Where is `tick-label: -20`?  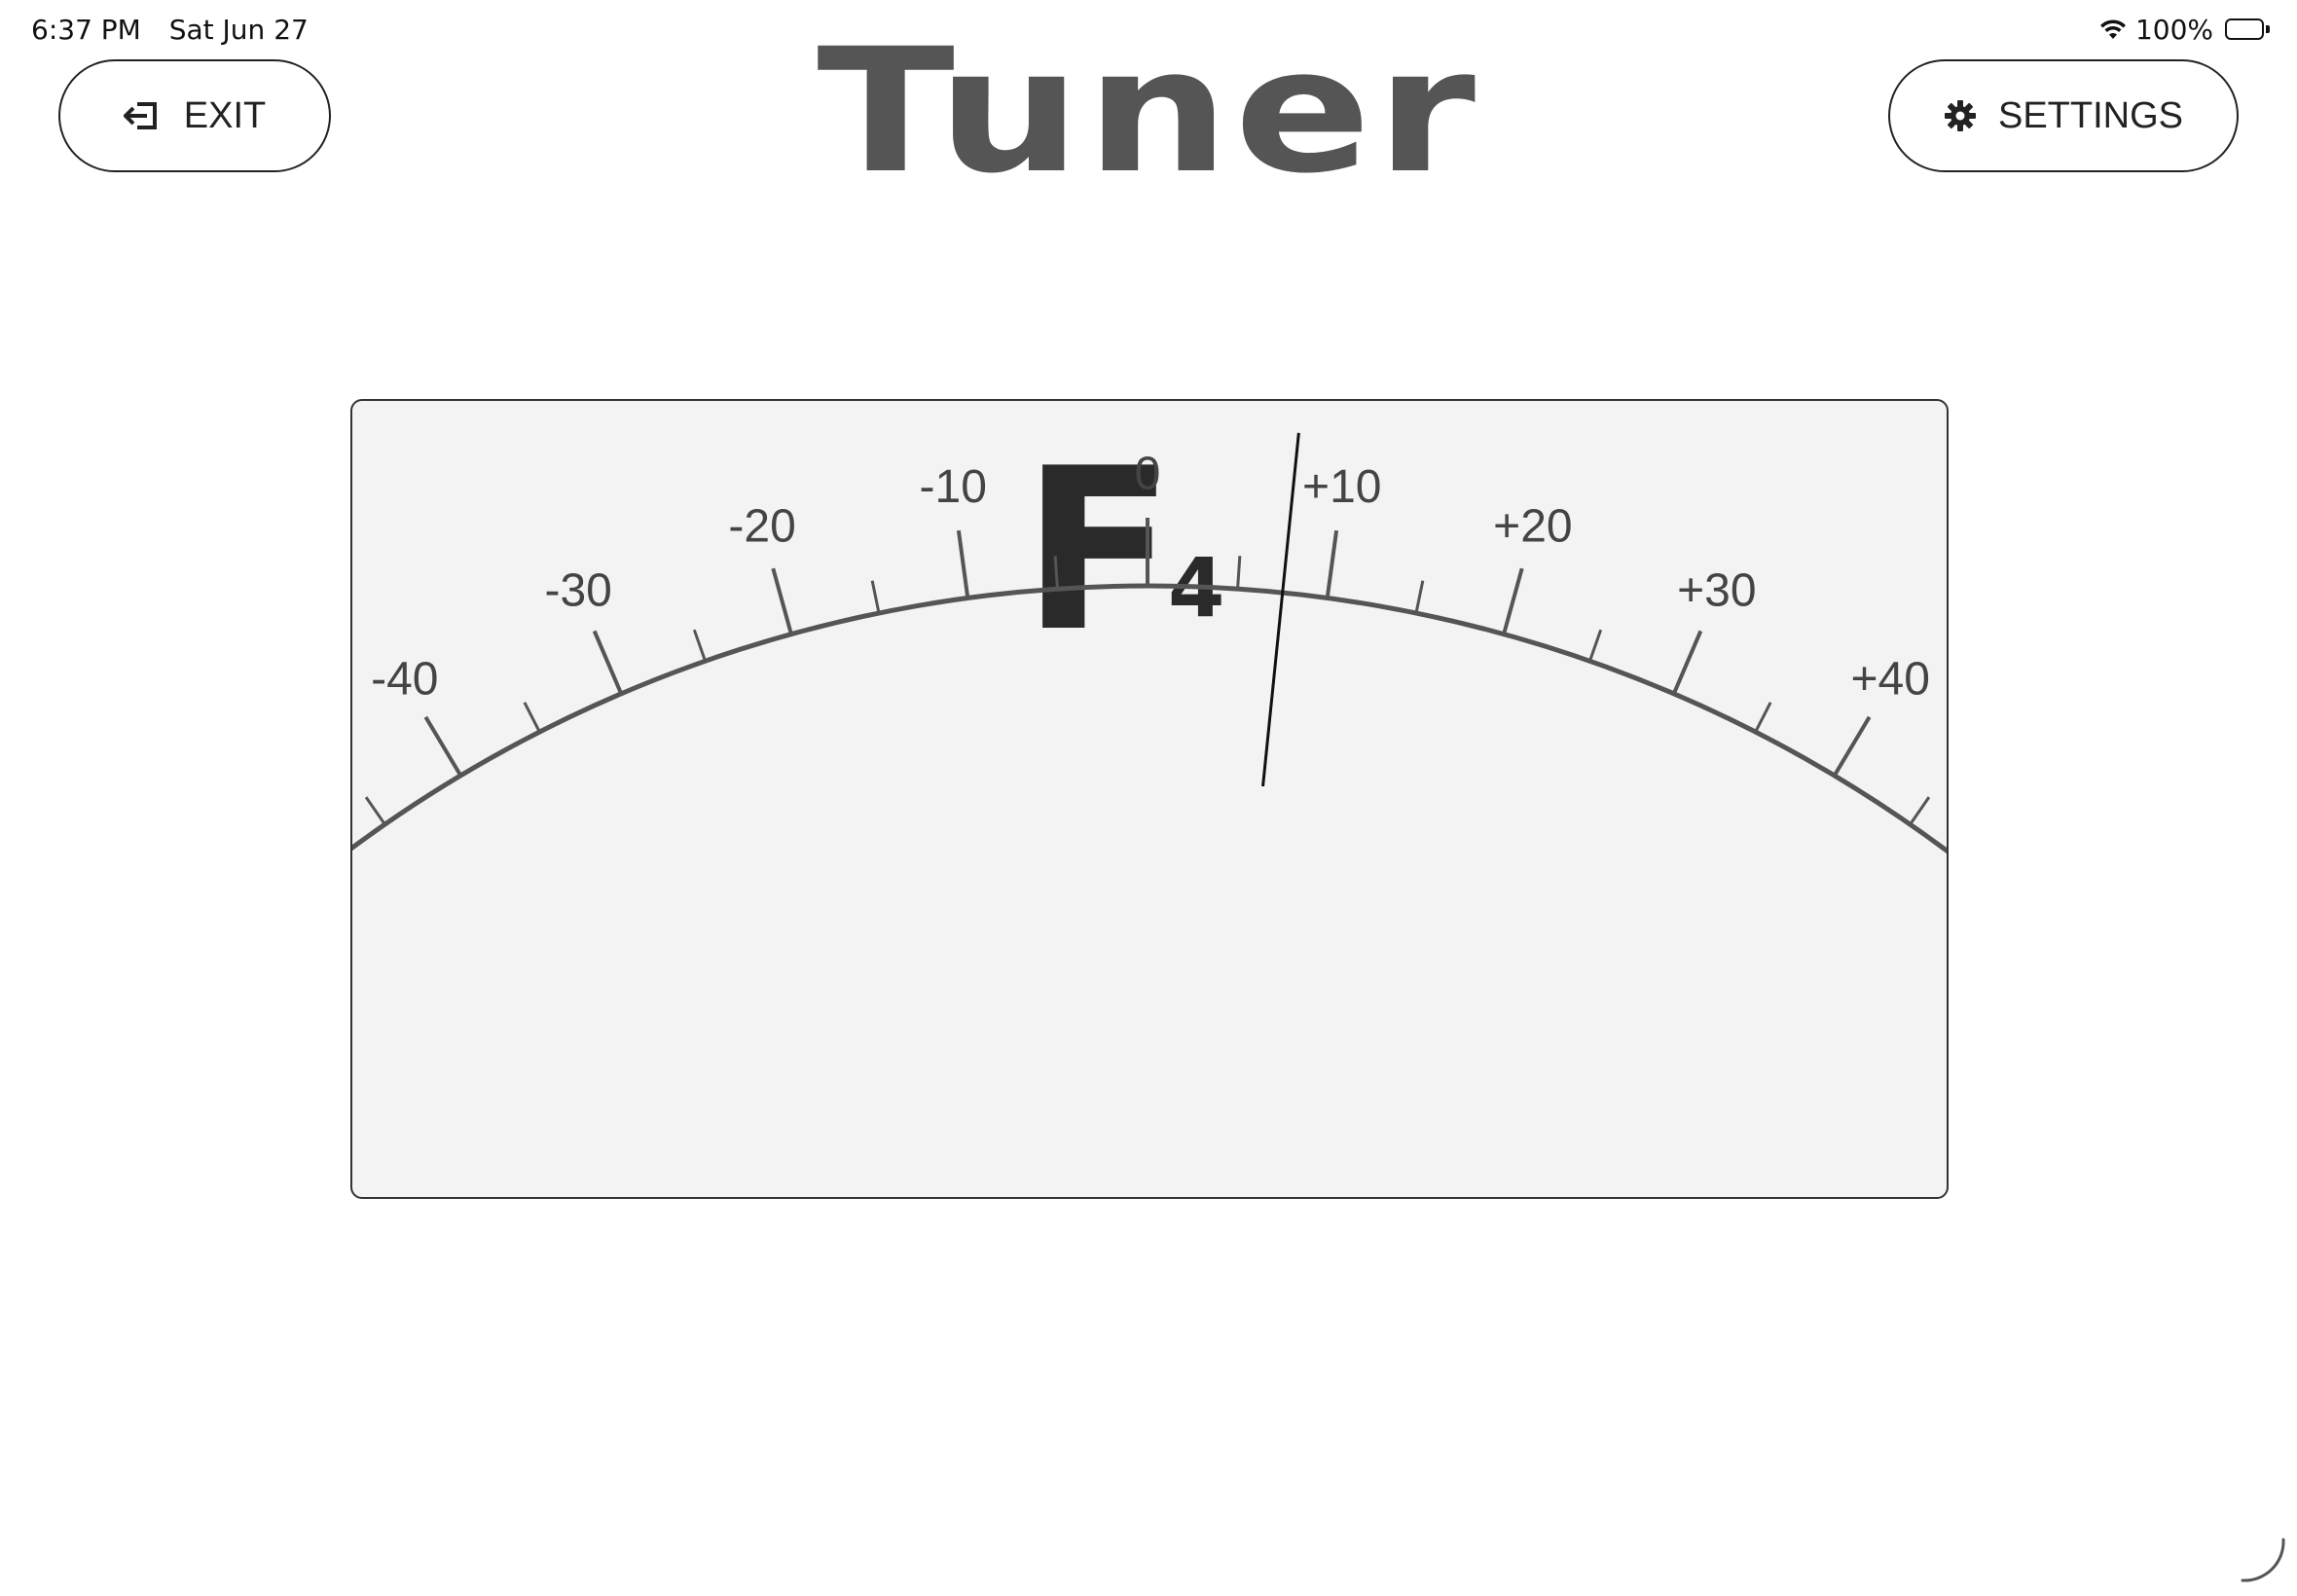
tick-label: -20 is located at coordinates (762, 526).